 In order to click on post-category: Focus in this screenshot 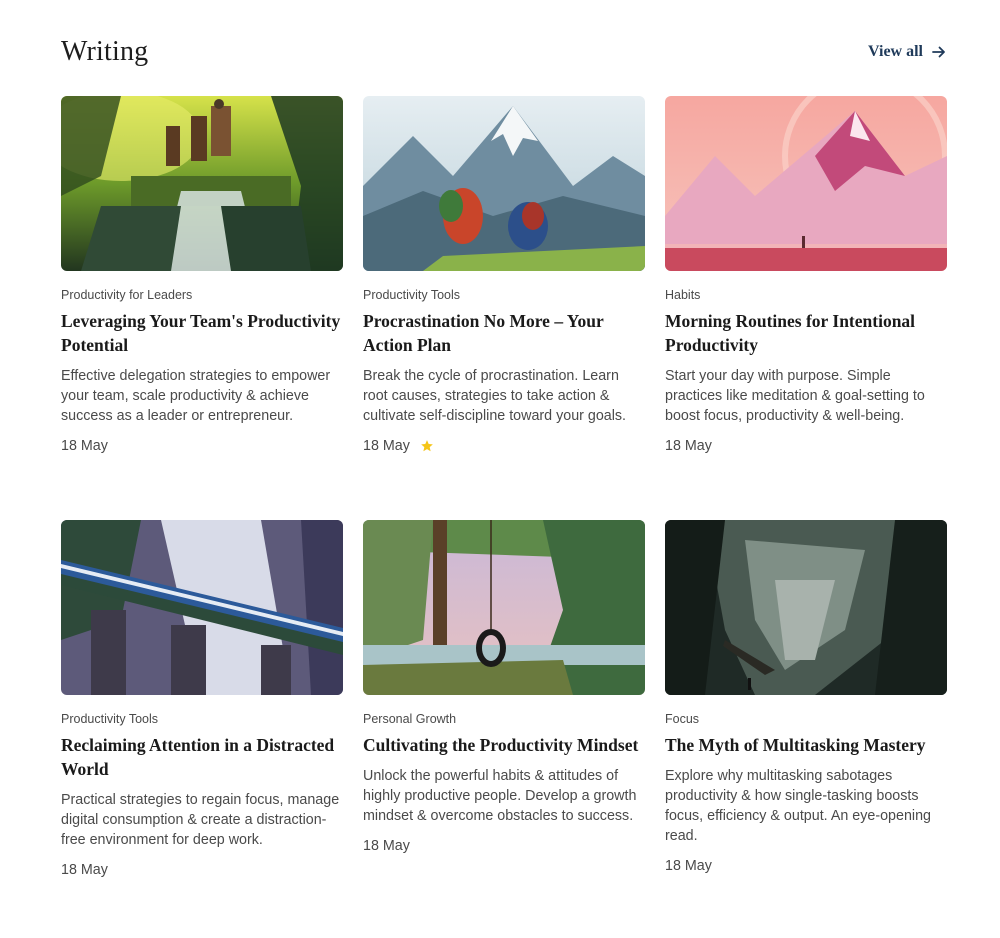, I will do `click(806, 719)`.